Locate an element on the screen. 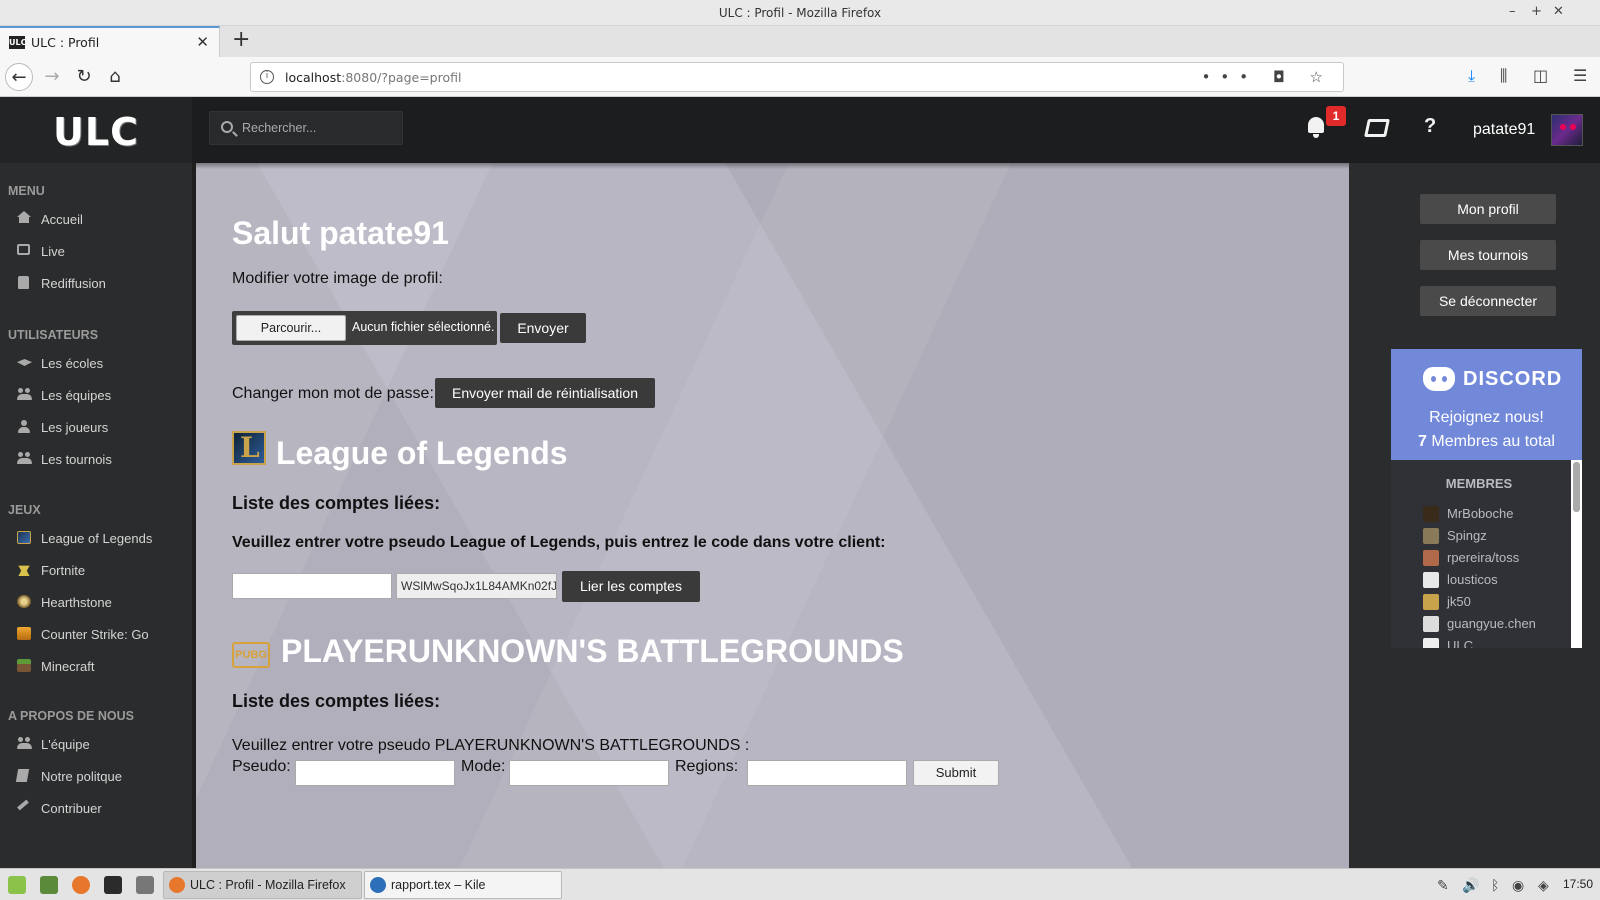  sidebar-item-joueurs: Les joueurs is located at coordinates (96, 427).